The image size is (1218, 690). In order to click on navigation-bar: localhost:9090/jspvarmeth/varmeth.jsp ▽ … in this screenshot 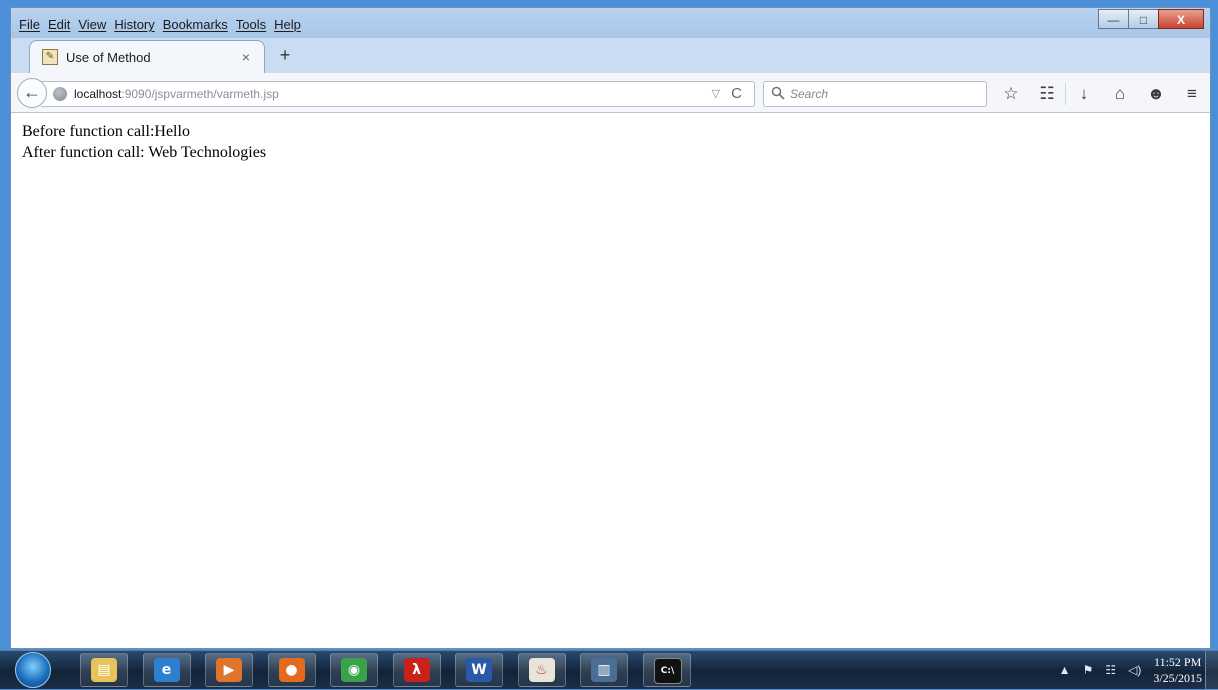, I will do `click(610, 93)`.